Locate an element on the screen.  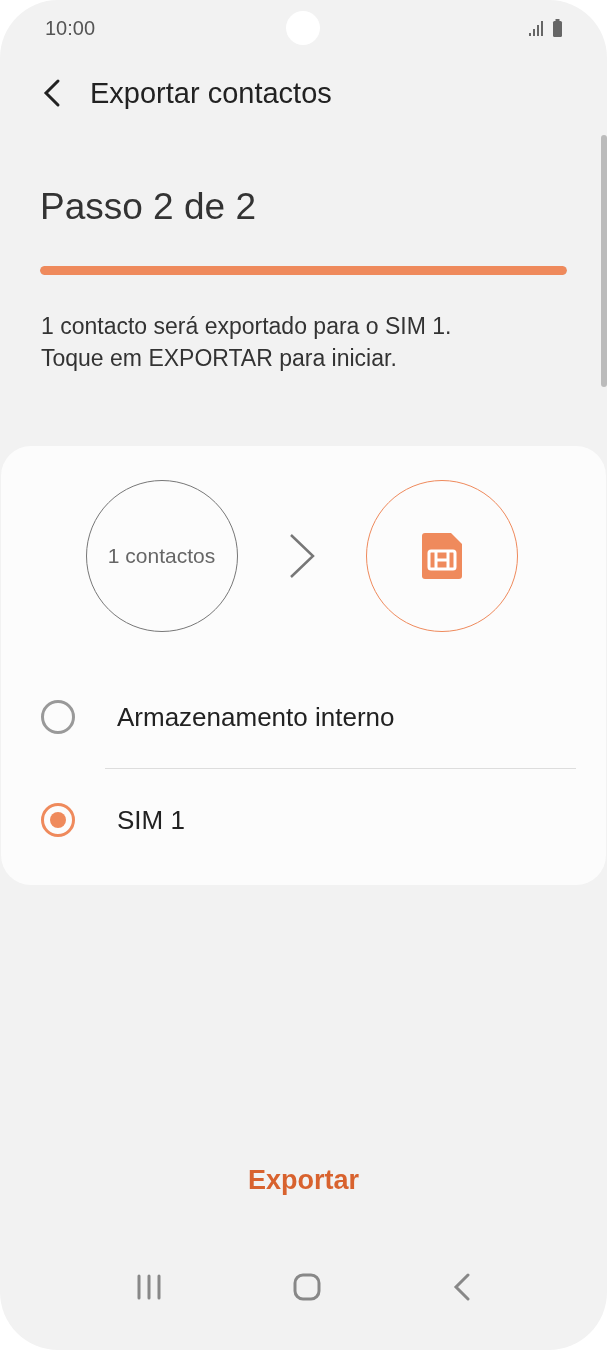
chevron-right-icon is located at coordinates (301, 556).